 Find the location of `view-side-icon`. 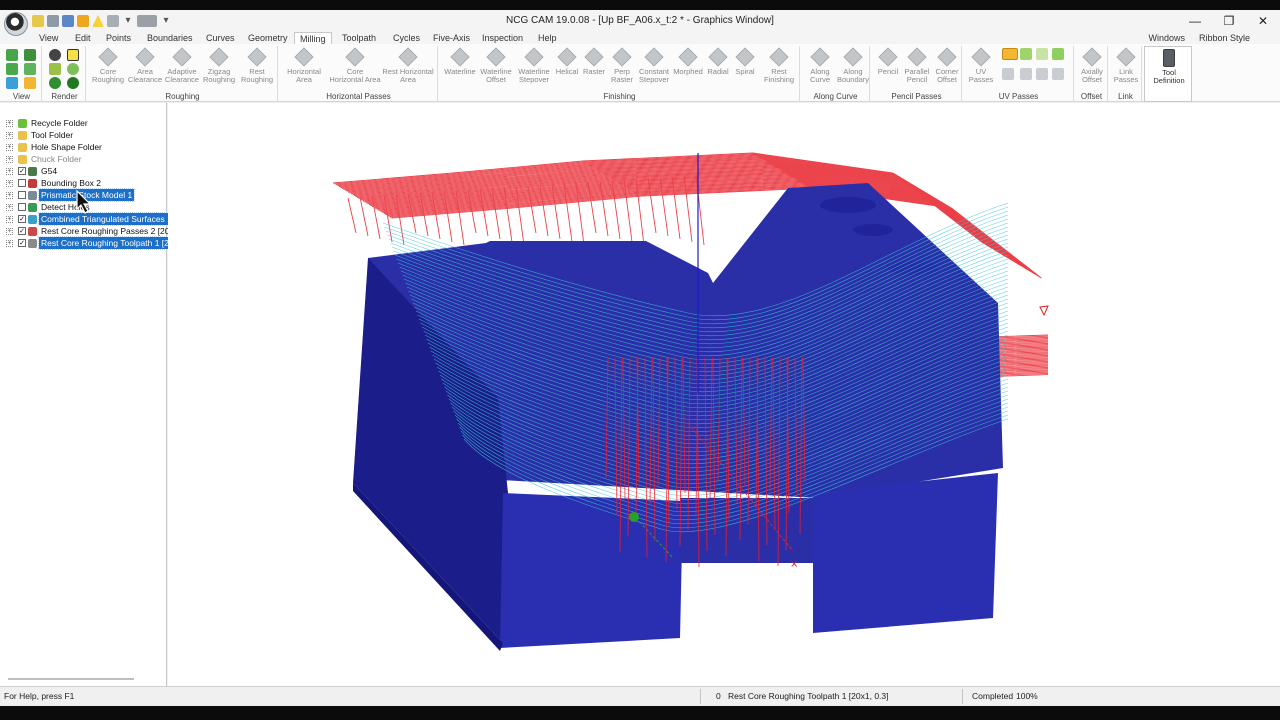

view-side-icon is located at coordinates (30, 69).